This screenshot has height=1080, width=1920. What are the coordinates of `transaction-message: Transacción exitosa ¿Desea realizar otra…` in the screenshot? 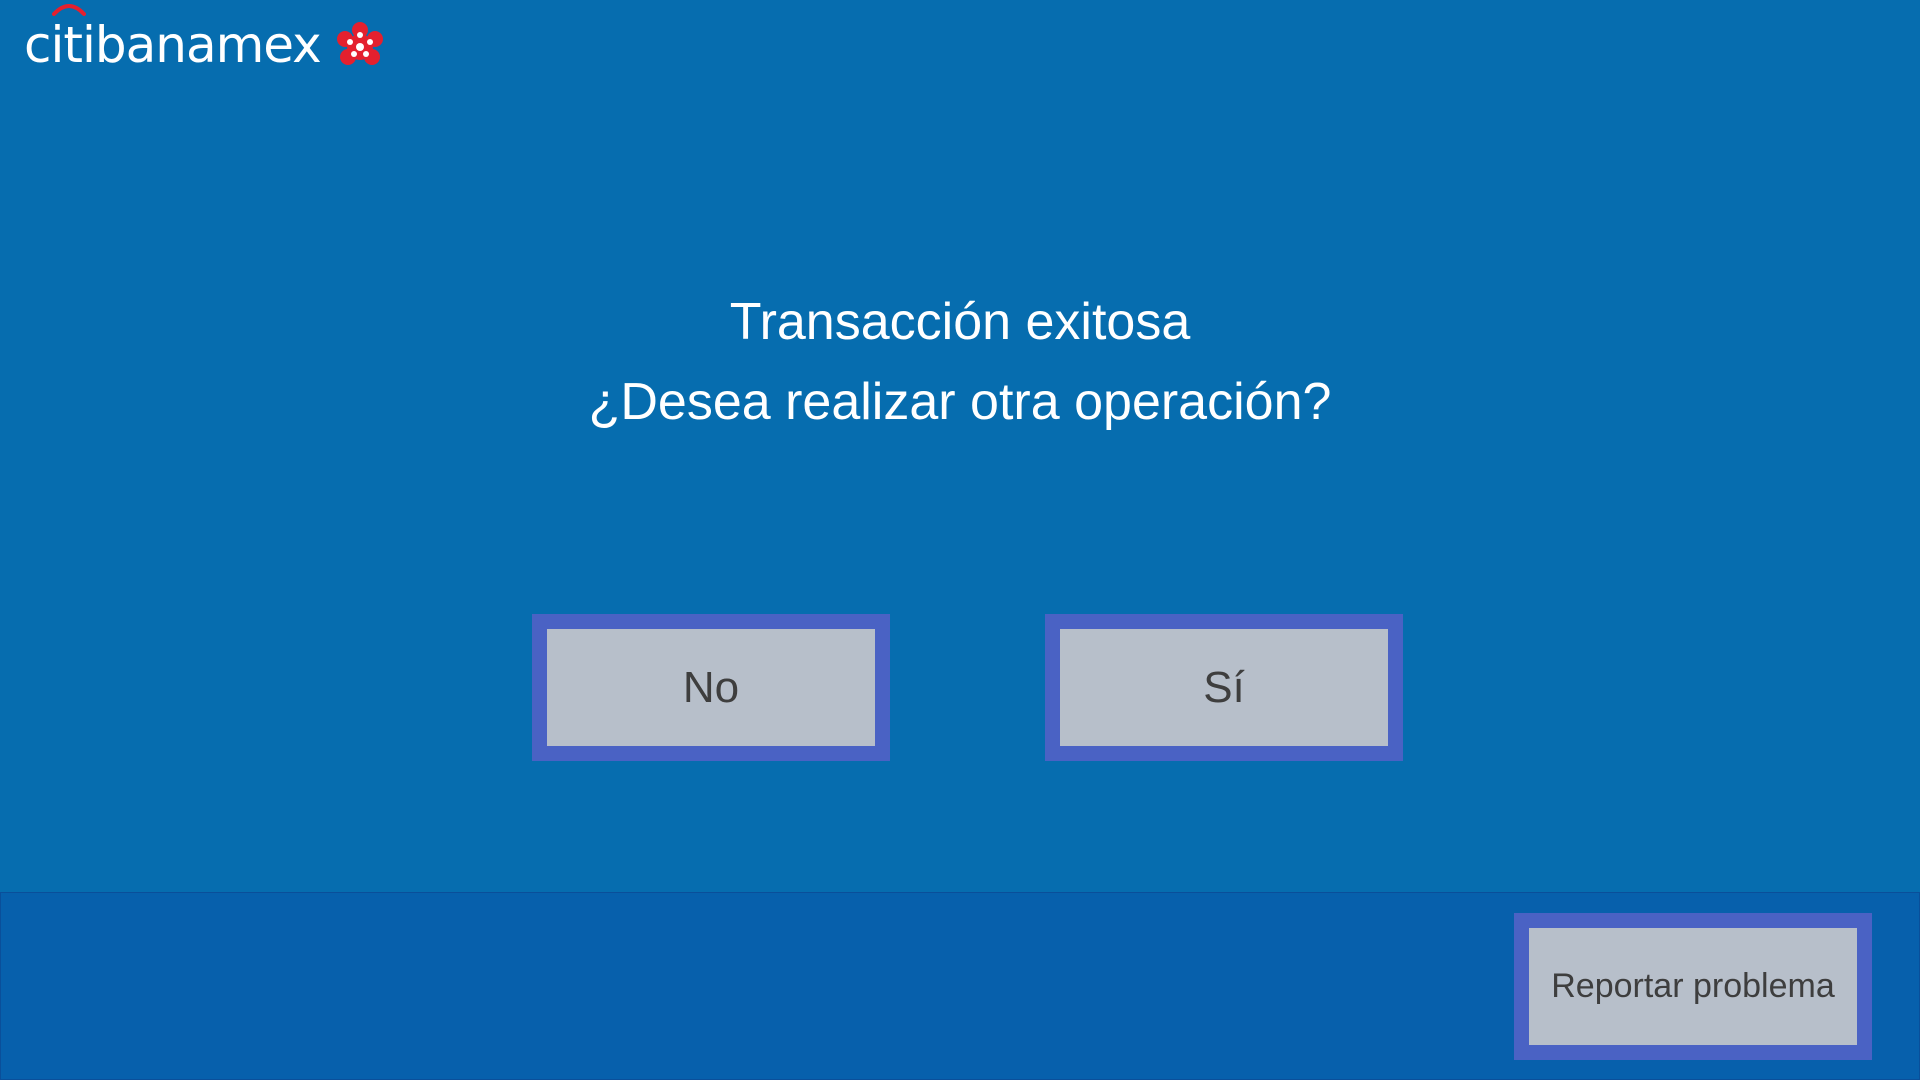 It's located at (960, 362).